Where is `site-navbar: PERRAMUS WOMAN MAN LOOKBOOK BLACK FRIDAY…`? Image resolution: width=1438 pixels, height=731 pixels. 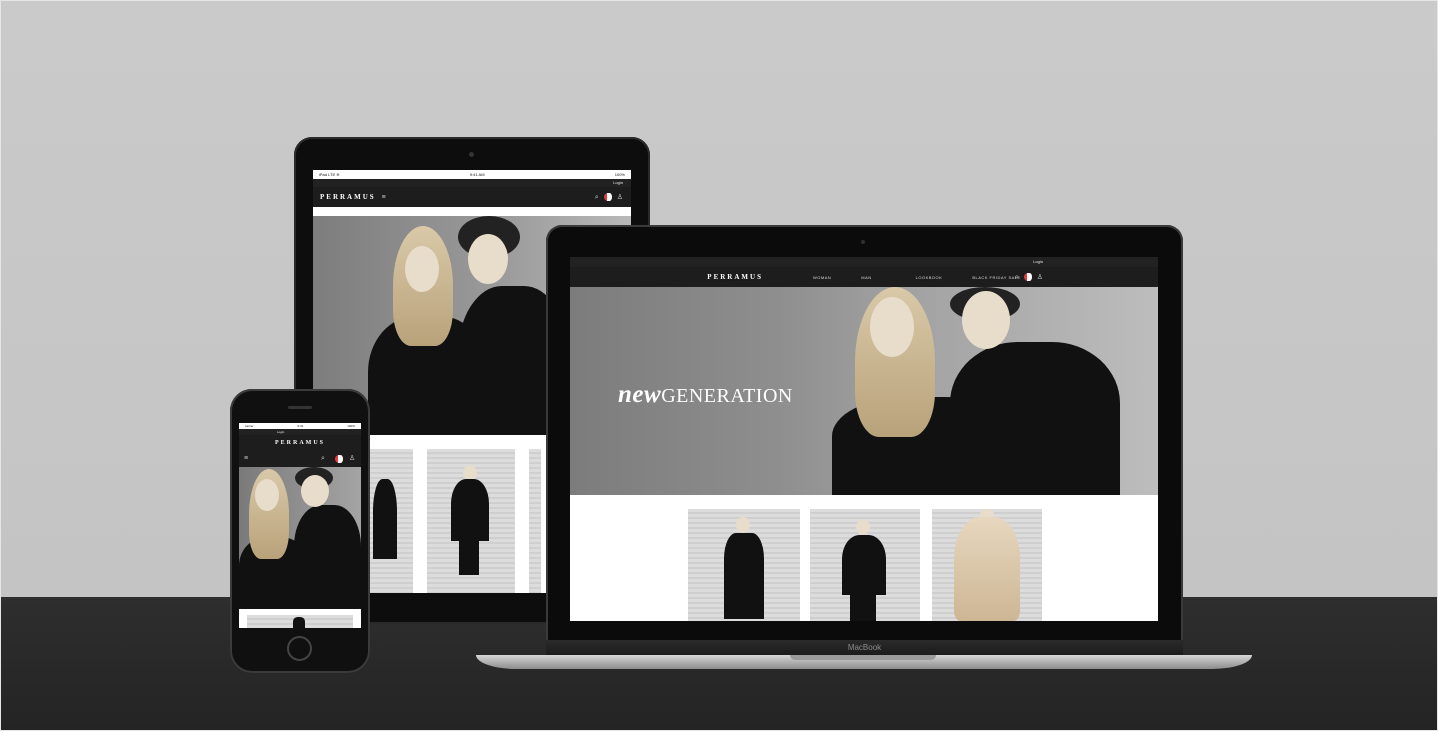 site-navbar: PERRAMUS WOMAN MAN LOOKBOOK BLACK FRIDAY… is located at coordinates (864, 277).